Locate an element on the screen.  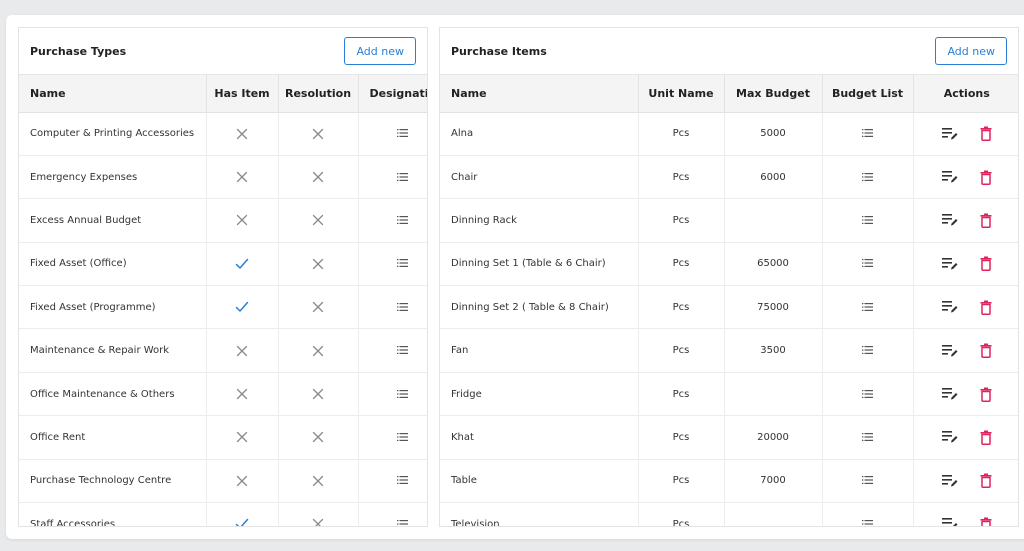
column-header-max-budget: Max Budget is located at coordinates (773, 94).